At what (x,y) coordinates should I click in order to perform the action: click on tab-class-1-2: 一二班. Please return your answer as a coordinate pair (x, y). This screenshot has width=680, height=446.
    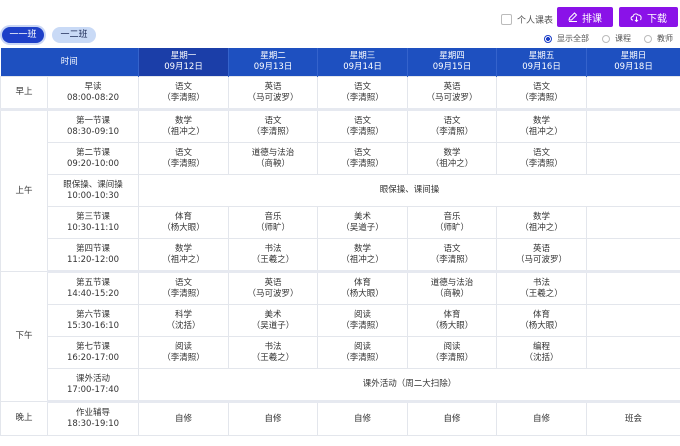
    Looking at the image, I should click on (74, 35).